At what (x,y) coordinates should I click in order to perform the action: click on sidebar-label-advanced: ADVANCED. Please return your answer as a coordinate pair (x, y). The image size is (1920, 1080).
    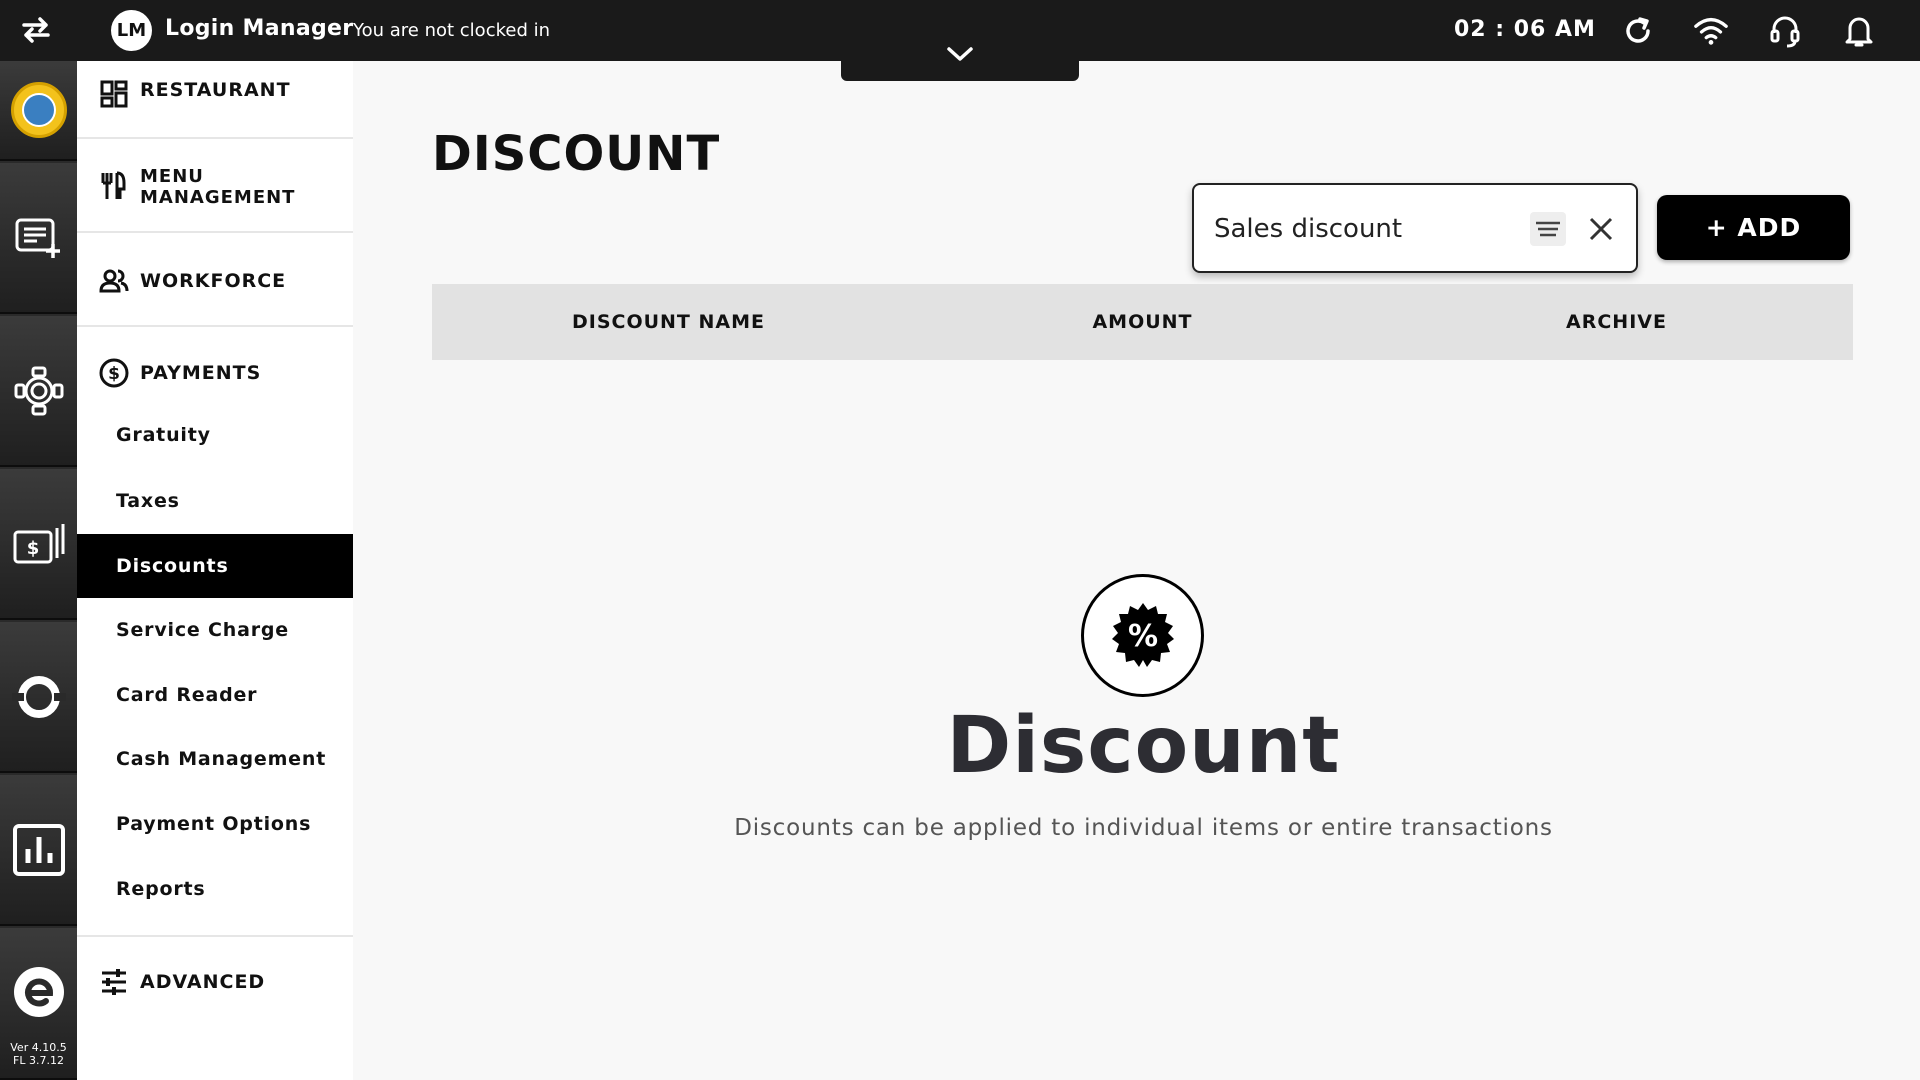
    Looking at the image, I should click on (203, 982).